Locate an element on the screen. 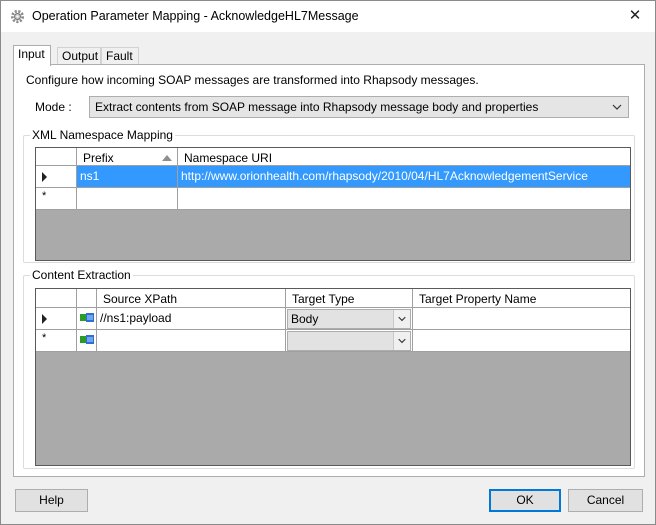  column-header-namespace-uri: Namespace URI is located at coordinates (404, 157).